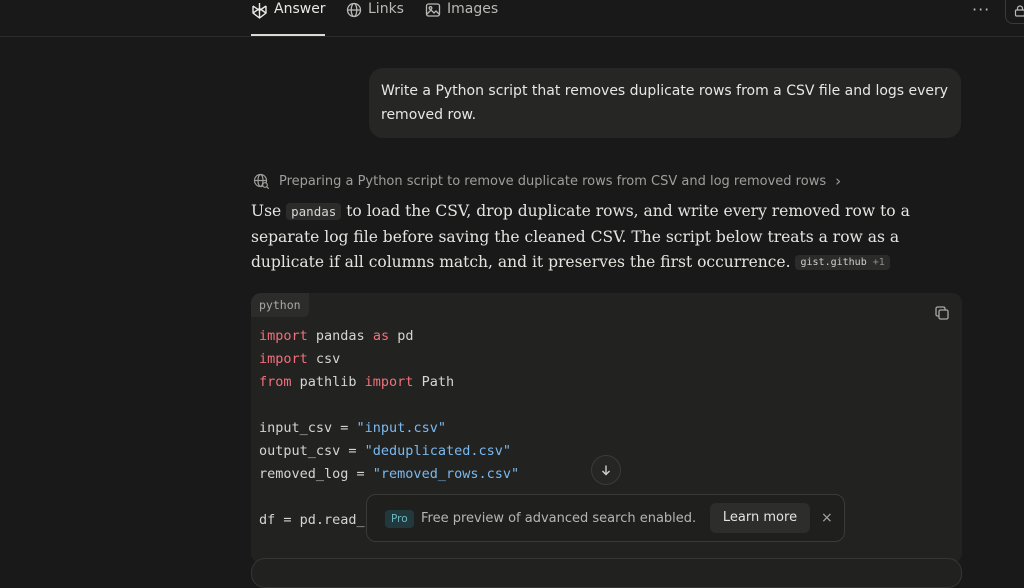 Image resolution: width=1024 pixels, height=588 pixels. I want to click on citation-badge: gist.github +1, so click(842, 262).